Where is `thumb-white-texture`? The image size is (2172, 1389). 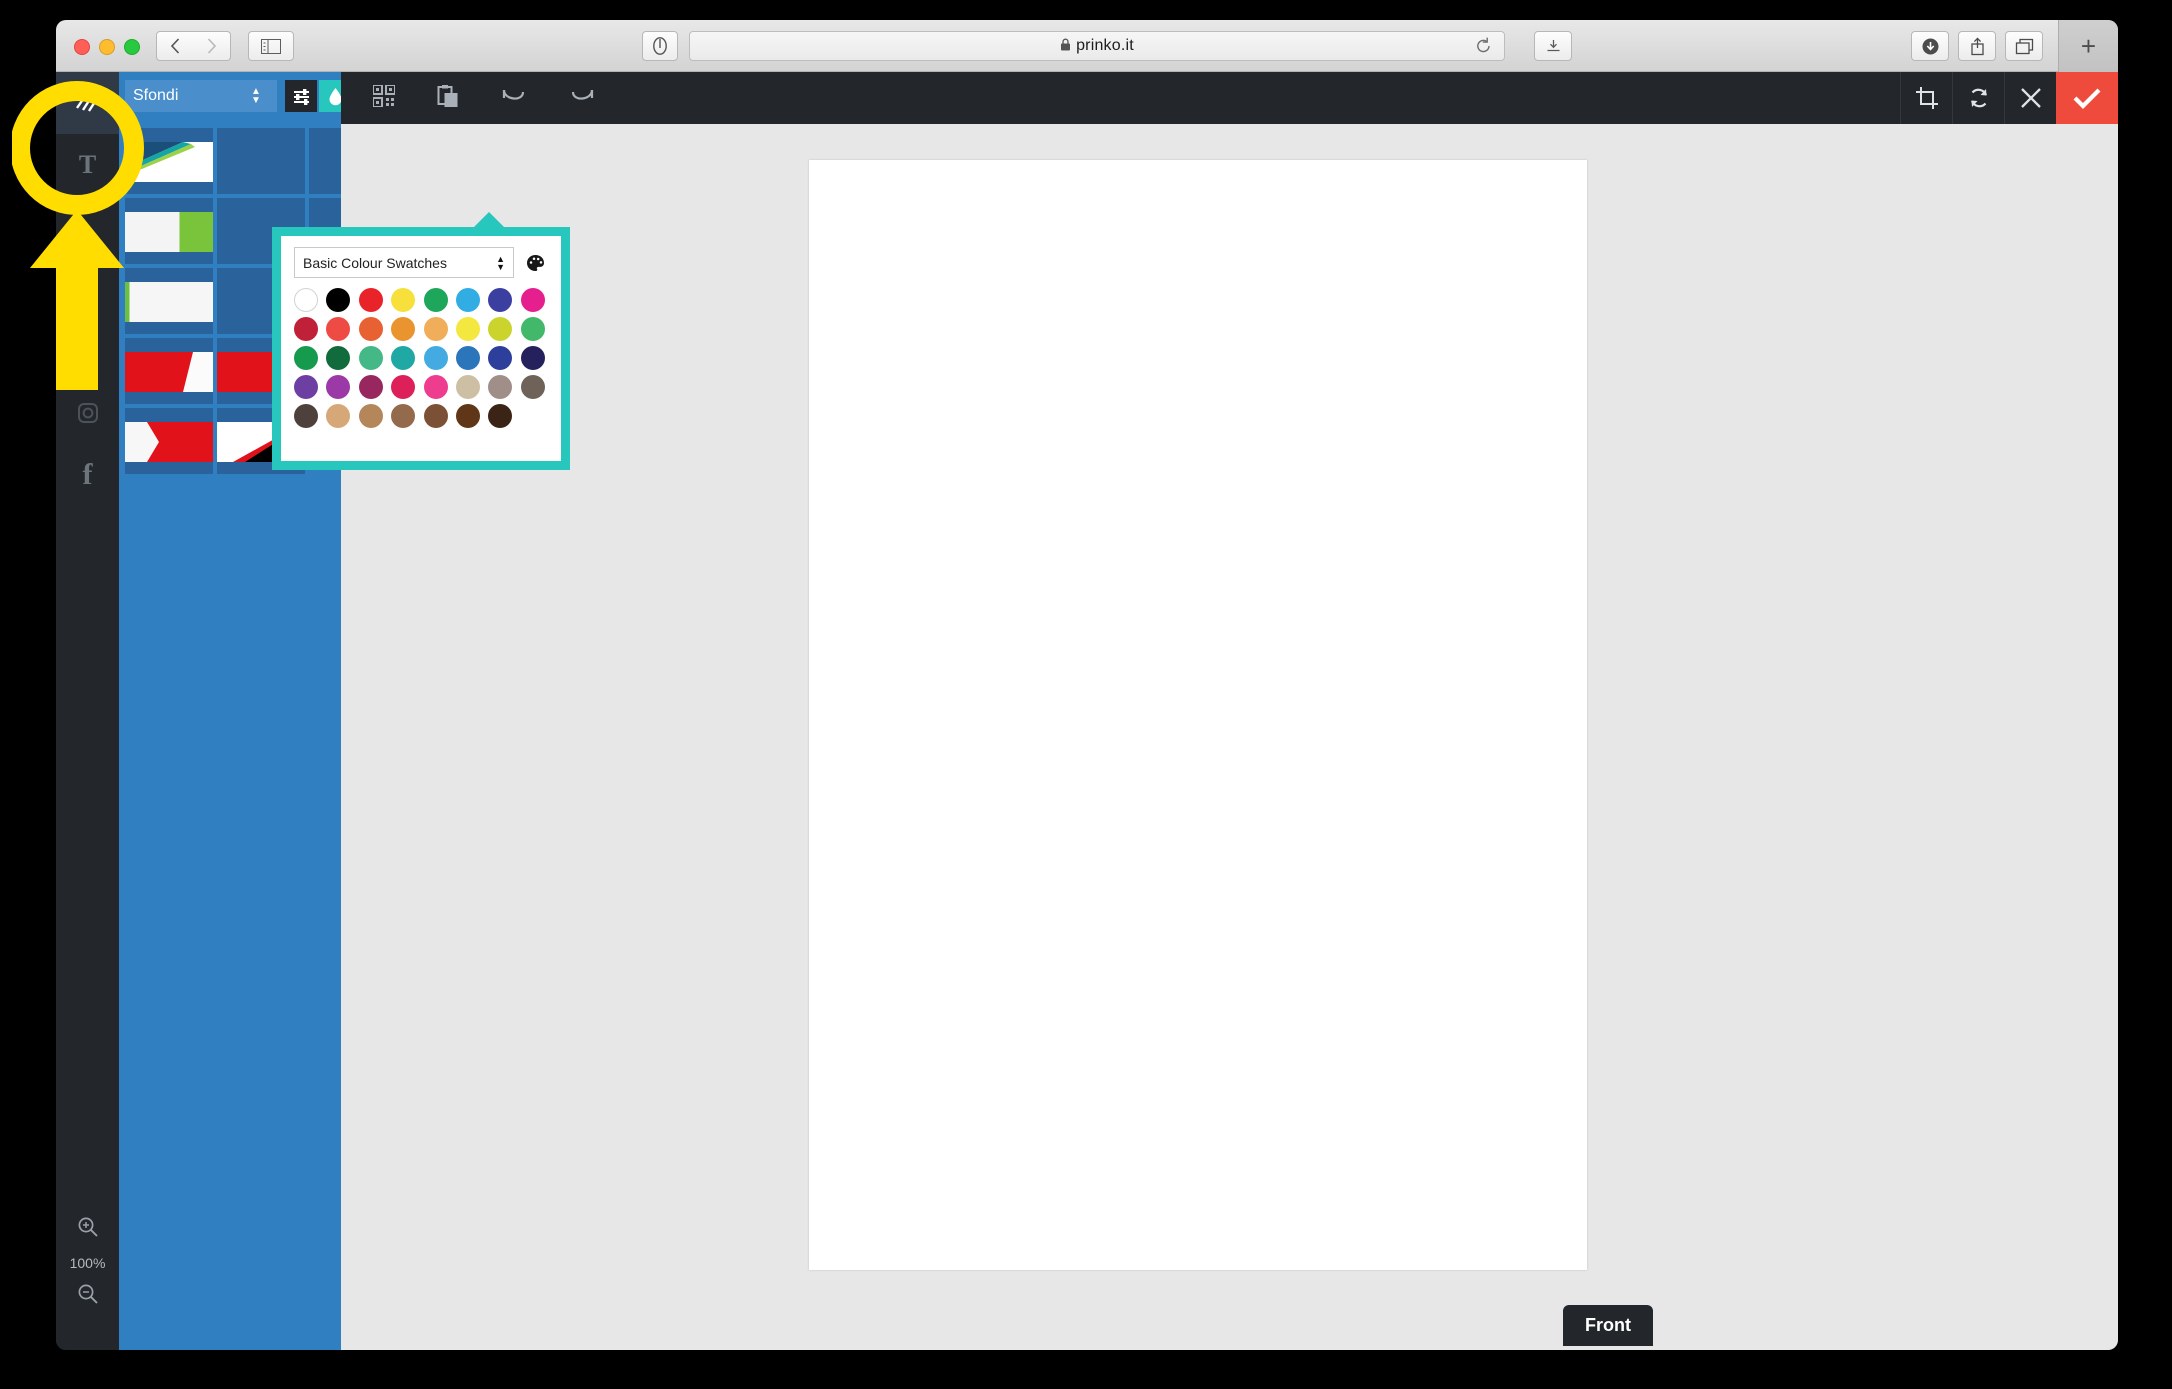
thumb-white-texture is located at coordinates (169, 301).